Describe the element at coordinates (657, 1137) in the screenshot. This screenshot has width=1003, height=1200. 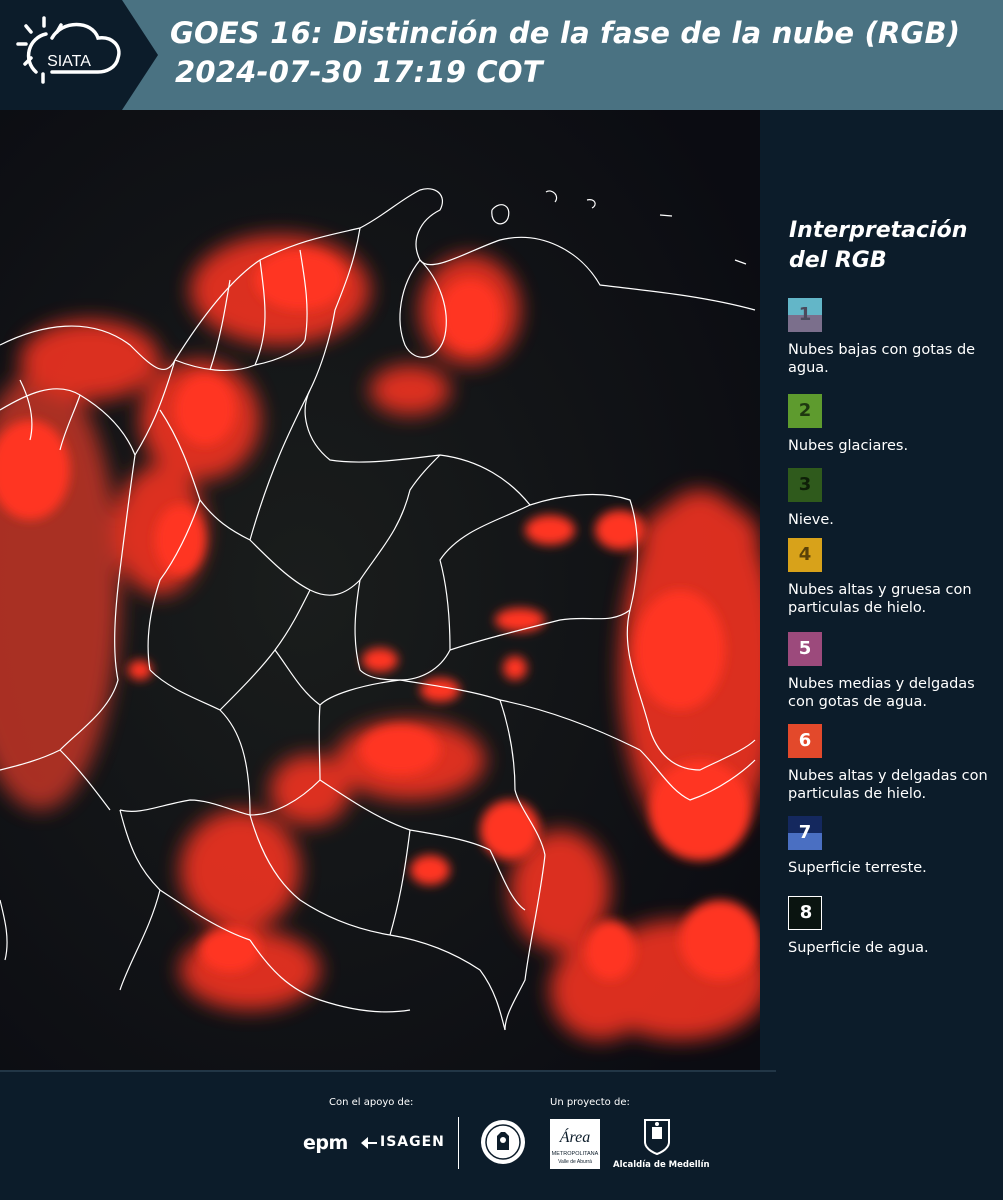
I see `alcaldia-shield-icon` at that location.